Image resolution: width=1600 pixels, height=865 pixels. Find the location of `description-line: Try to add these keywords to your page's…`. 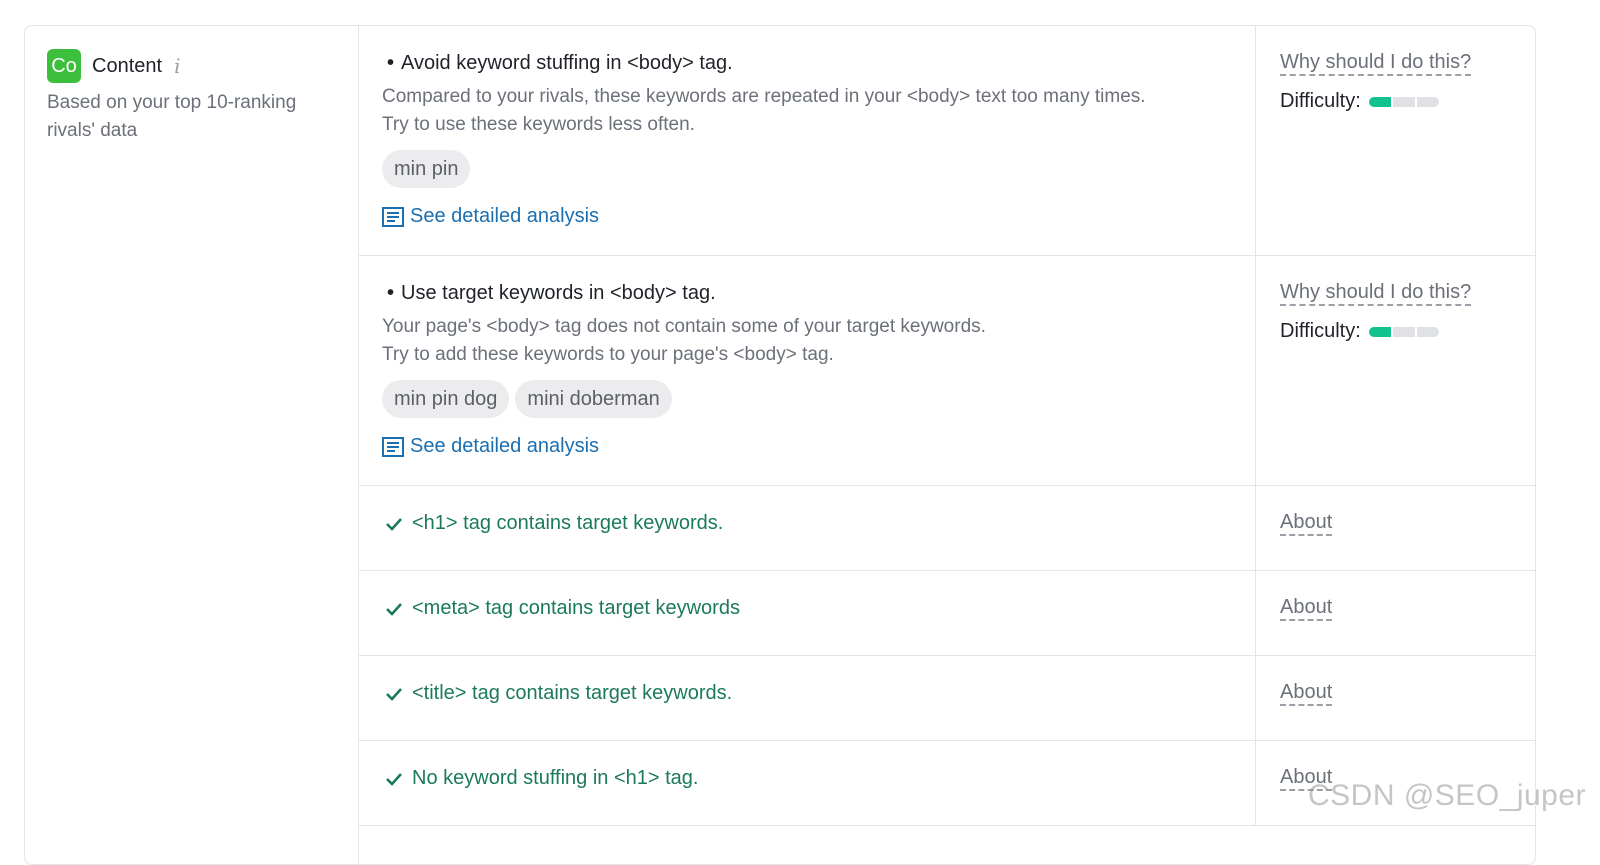

description-line: Try to add these keywords to your page's… is located at coordinates (608, 354).